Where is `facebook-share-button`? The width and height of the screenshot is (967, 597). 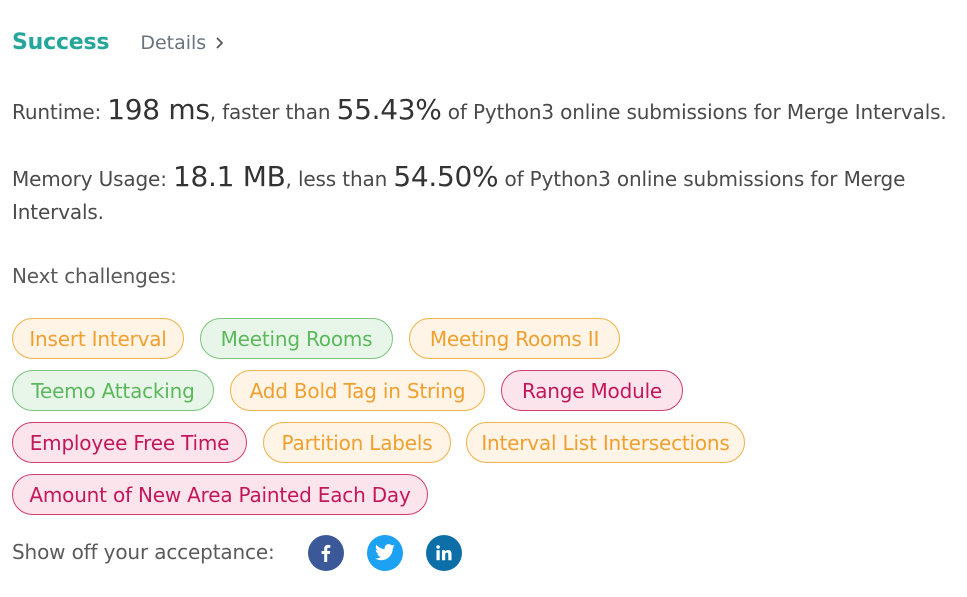 facebook-share-button is located at coordinates (326, 553).